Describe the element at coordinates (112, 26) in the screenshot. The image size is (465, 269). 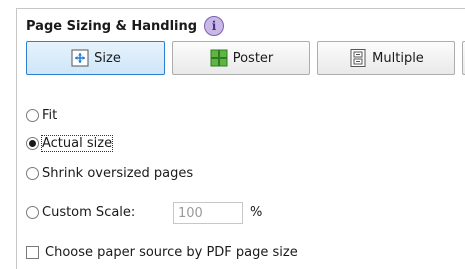
I see `section-title: Page Sizing & Handling` at that location.